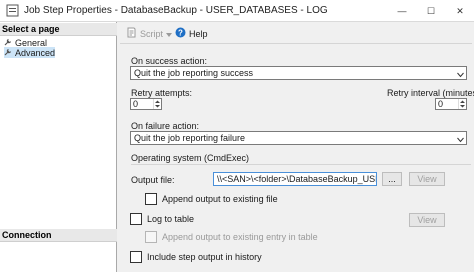 The image size is (474, 272). I want to click on log-to-table-label: Log to table, so click(171, 219).